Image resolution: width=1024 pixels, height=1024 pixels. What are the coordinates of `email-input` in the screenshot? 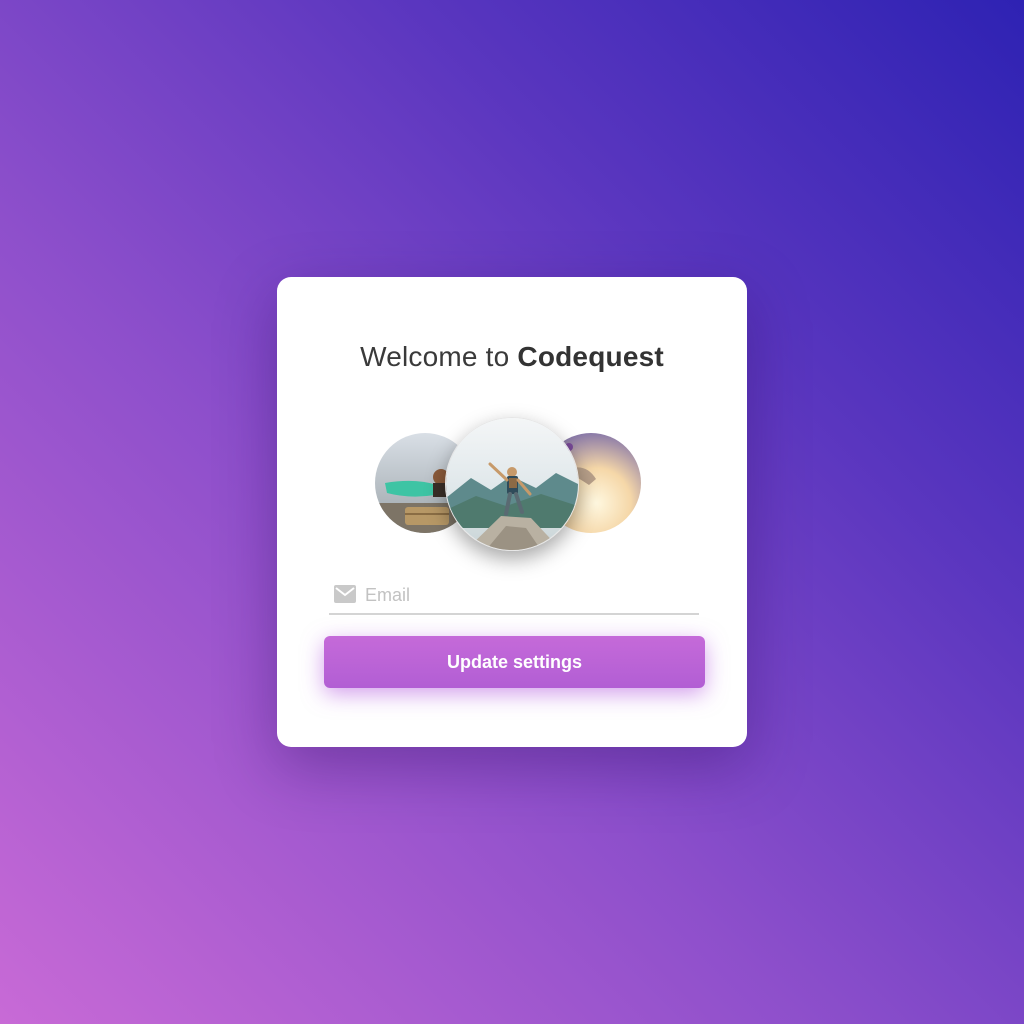 It's located at (530, 595).